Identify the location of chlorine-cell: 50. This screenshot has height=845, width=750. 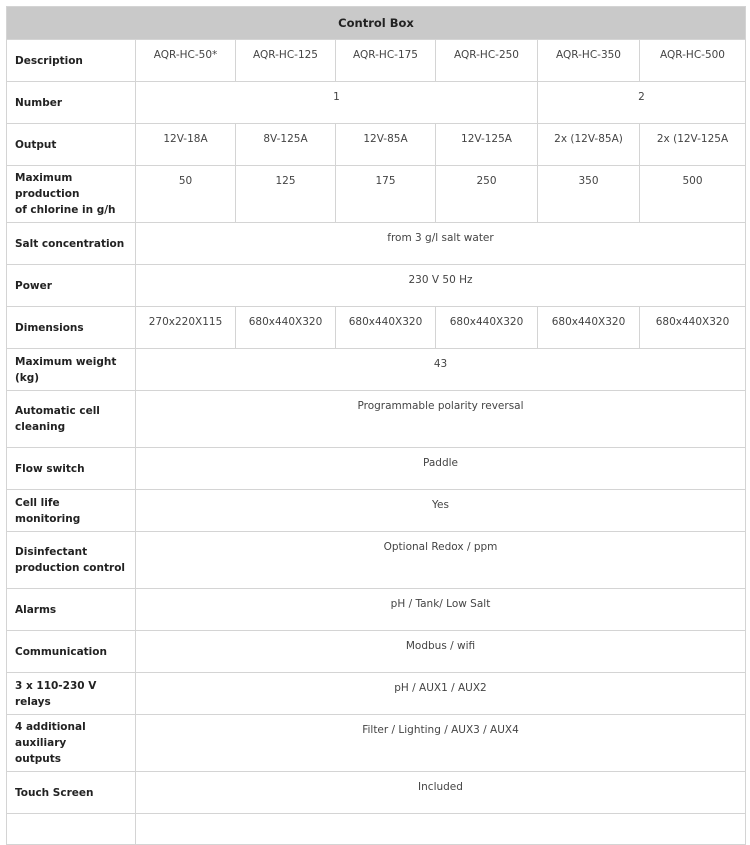
(185, 194).